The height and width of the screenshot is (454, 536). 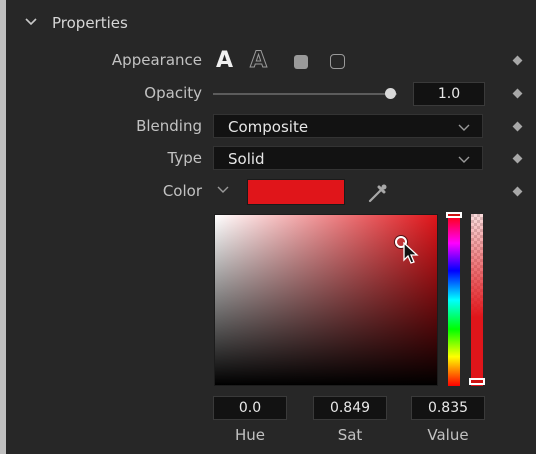 I want to click on sat-input: 0.849, so click(x=350, y=408).